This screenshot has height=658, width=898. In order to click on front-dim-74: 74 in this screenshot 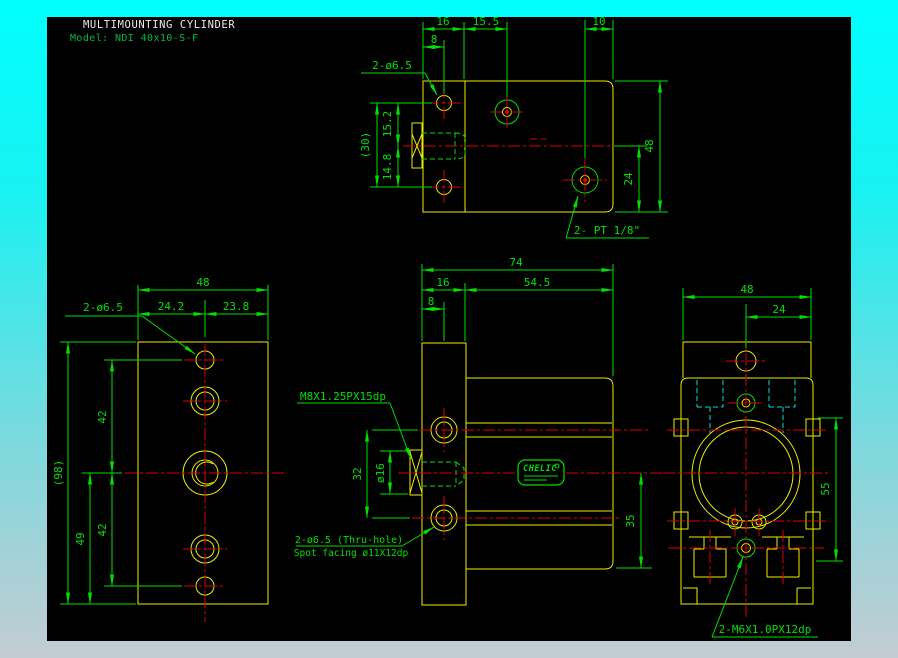, I will do `click(516, 262)`.